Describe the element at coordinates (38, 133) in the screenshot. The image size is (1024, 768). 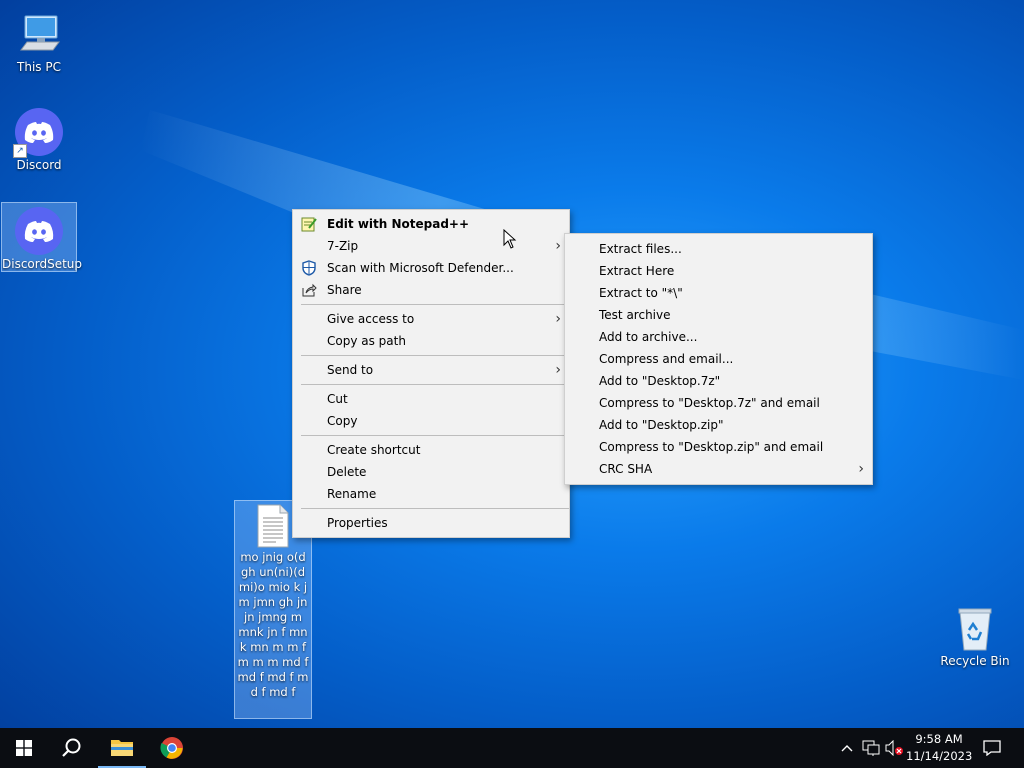
I see `discord-icon: ↗` at that location.